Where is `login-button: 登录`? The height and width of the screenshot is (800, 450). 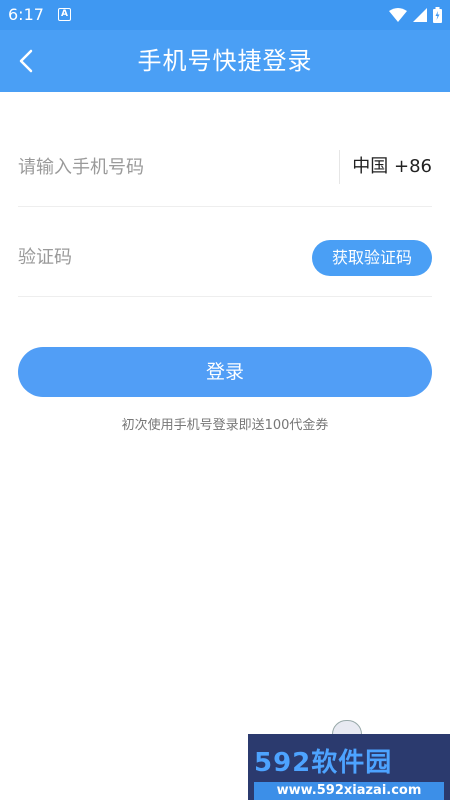 login-button: 登录 is located at coordinates (225, 372).